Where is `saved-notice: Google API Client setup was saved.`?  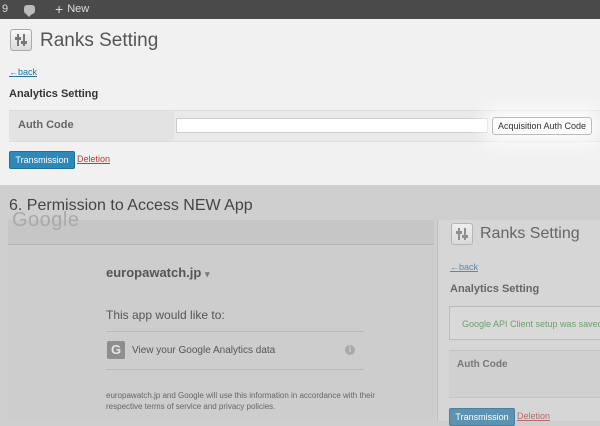
saved-notice: Google API Client setup was saved. is located at coordinates (524, 323).